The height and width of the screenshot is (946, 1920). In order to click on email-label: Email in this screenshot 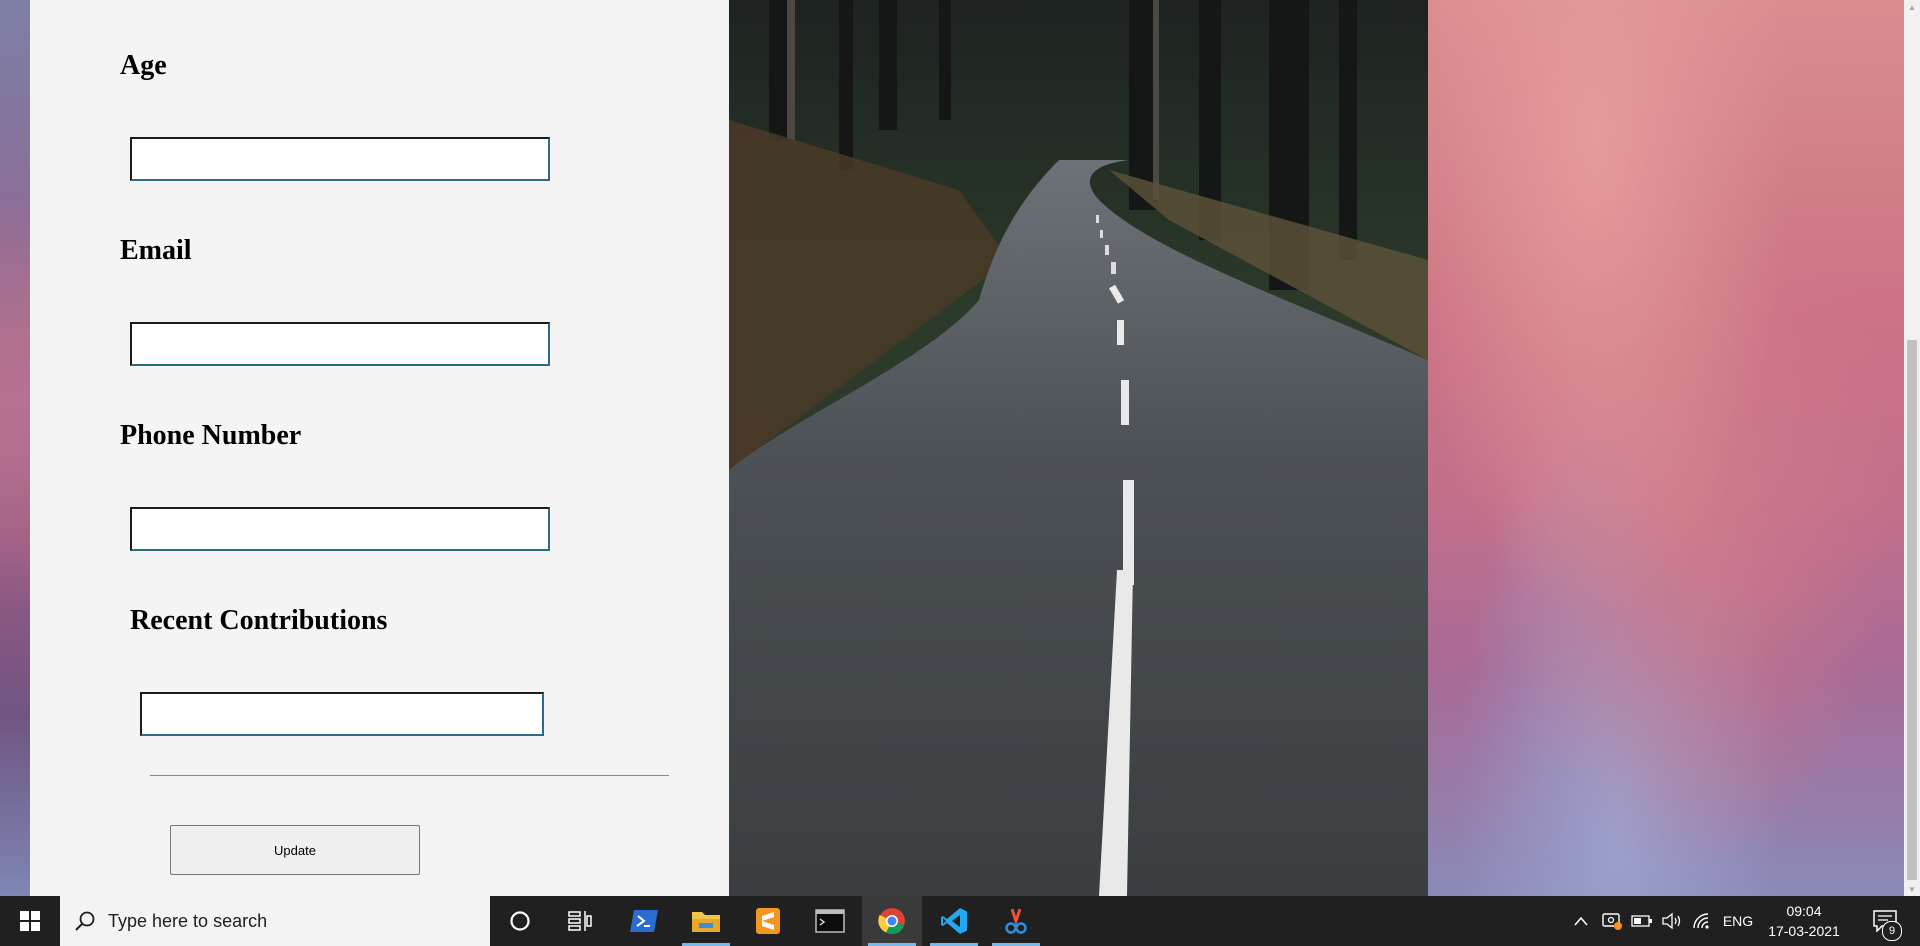, I will do `click(156, 250)`.